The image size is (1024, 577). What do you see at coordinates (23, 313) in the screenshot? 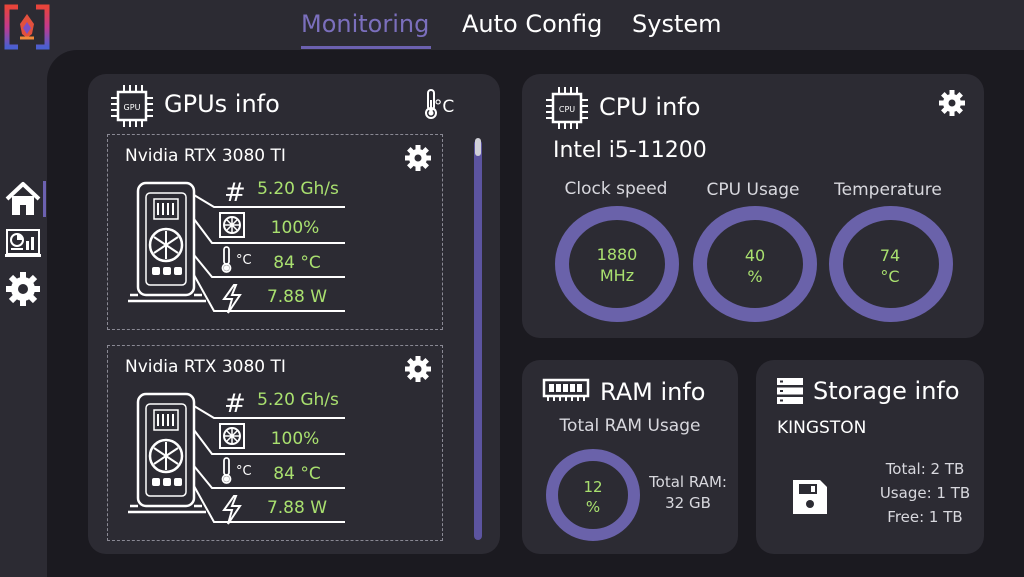
I see `sidebar` at bounding box center [23, 313].